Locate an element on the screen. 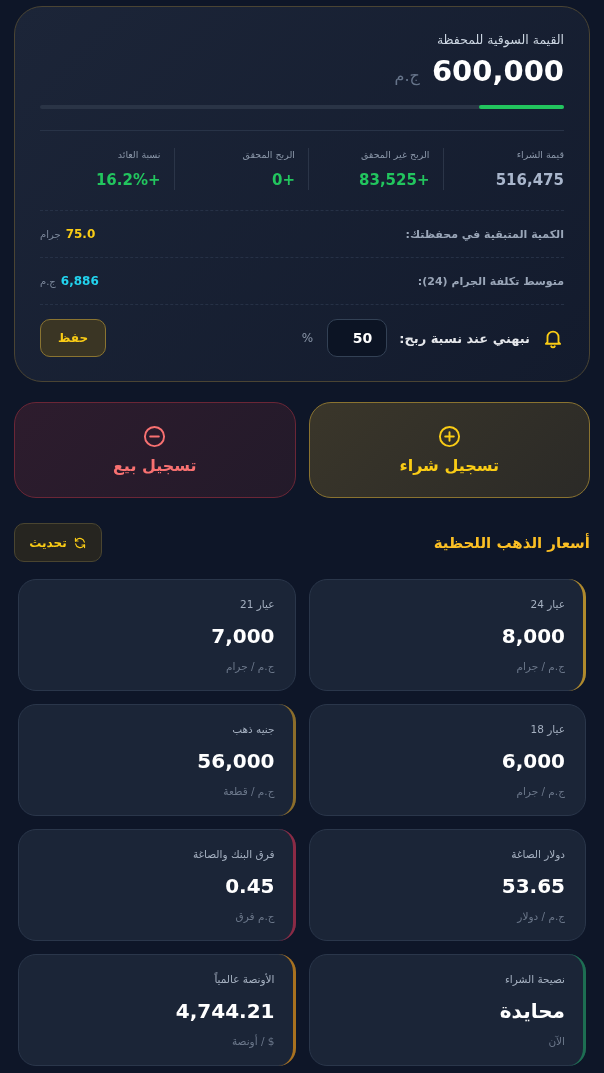 Image resolution: width=604 pixels, height=1073 pixels. price-unit: ج.م / قطعة is located at coordinates (249, 791).